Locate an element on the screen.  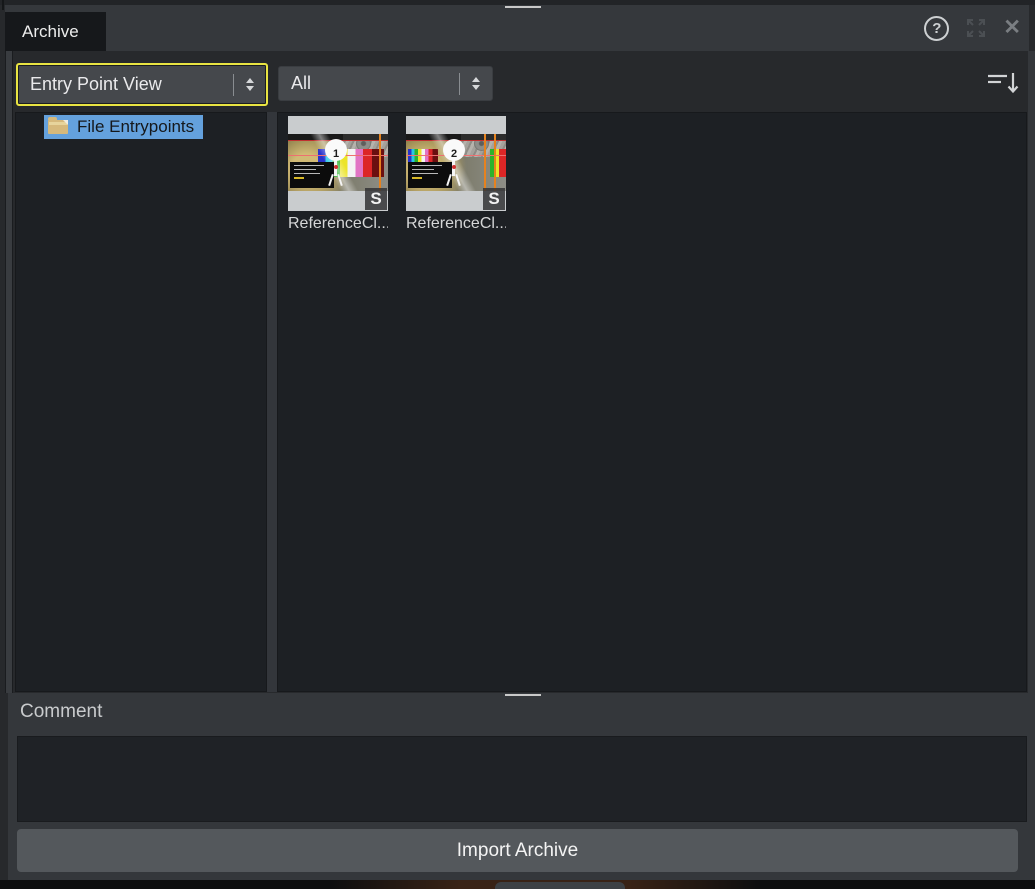
tree-item-label: File Entrypoints is located at coordinates (136, 126).